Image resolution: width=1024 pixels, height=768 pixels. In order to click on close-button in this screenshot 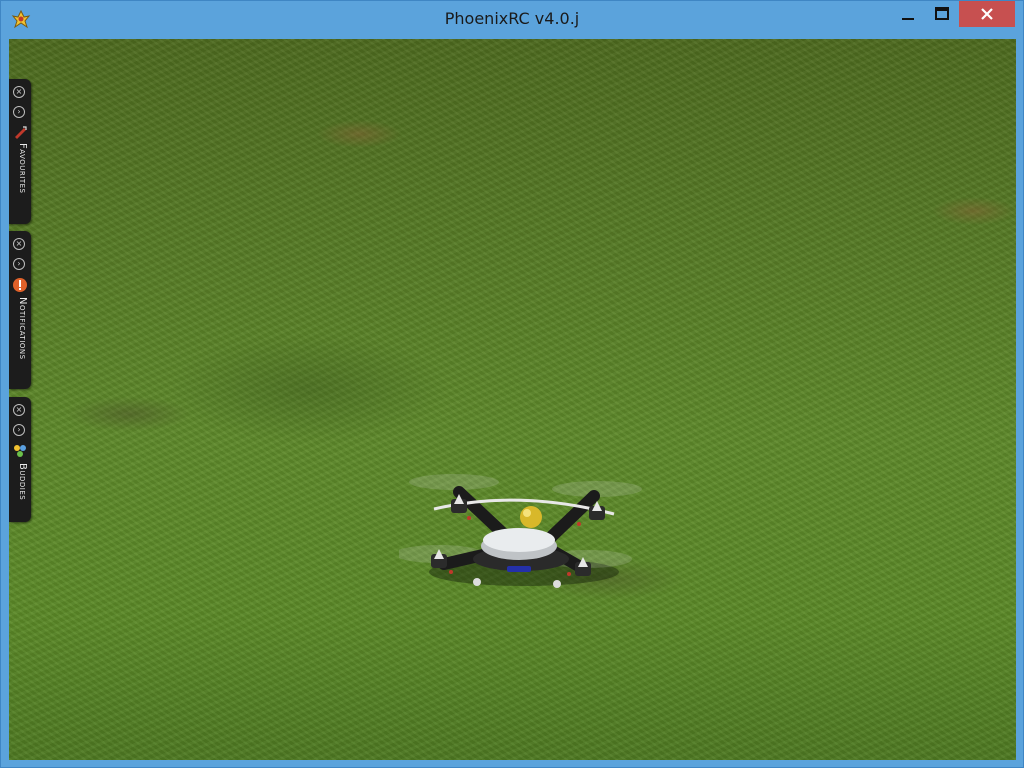, I will do `click(987, 14)`.